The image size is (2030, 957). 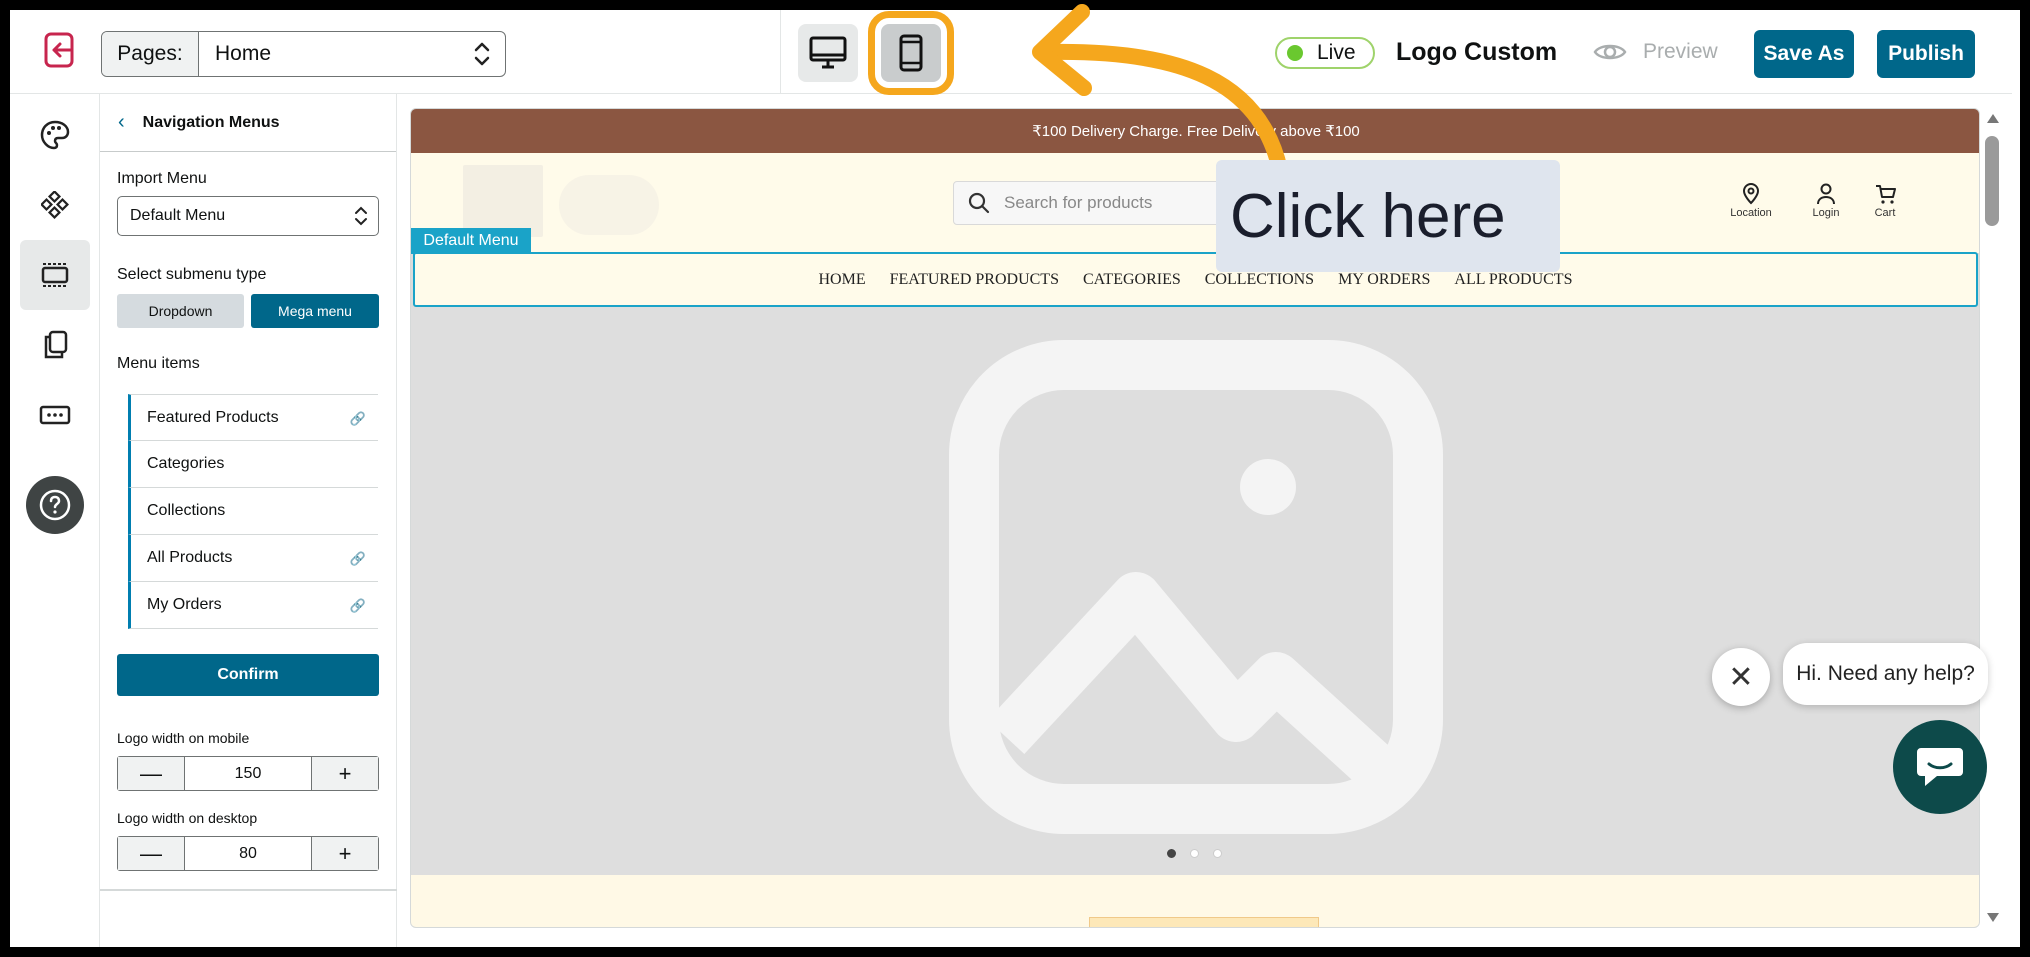 I want to click on nav-collections: COLLECTIONS, so click(x=1259, y=280).